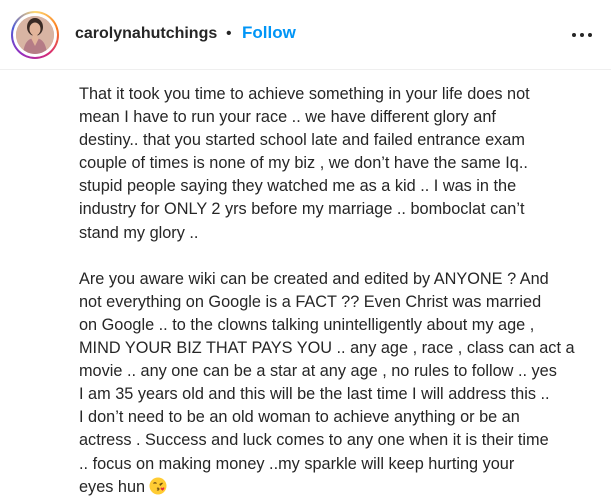 The width and height of the screenshot is (611, 502). I want to click on face-blowing-kiss-emoji, so click(158, 489).